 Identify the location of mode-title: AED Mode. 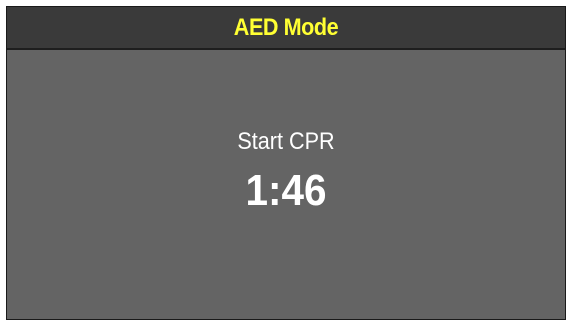
(286, 27).